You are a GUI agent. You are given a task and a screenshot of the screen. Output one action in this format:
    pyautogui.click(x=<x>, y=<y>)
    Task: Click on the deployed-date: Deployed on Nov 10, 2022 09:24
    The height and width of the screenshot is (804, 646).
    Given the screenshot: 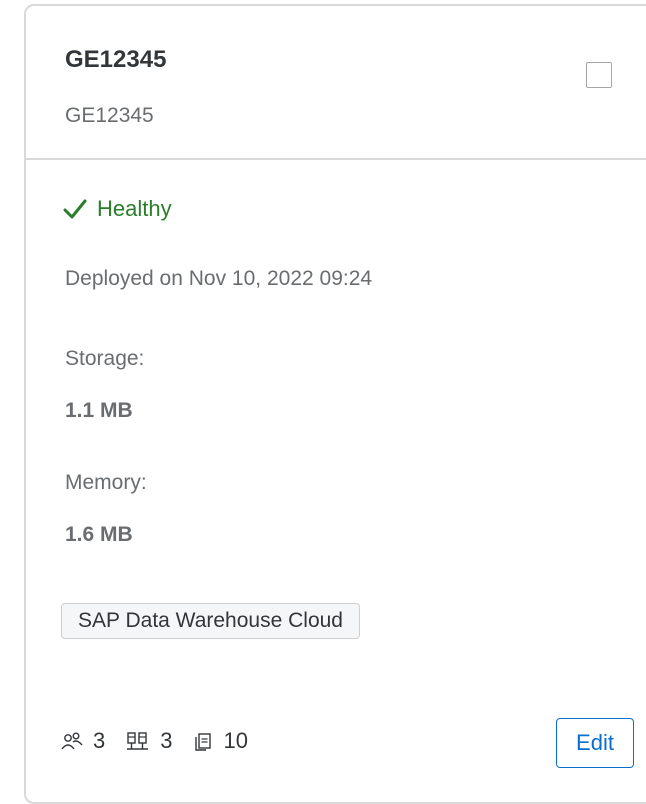 What is the action you would take?
    pyautogui.click(x=219, y=278)
    